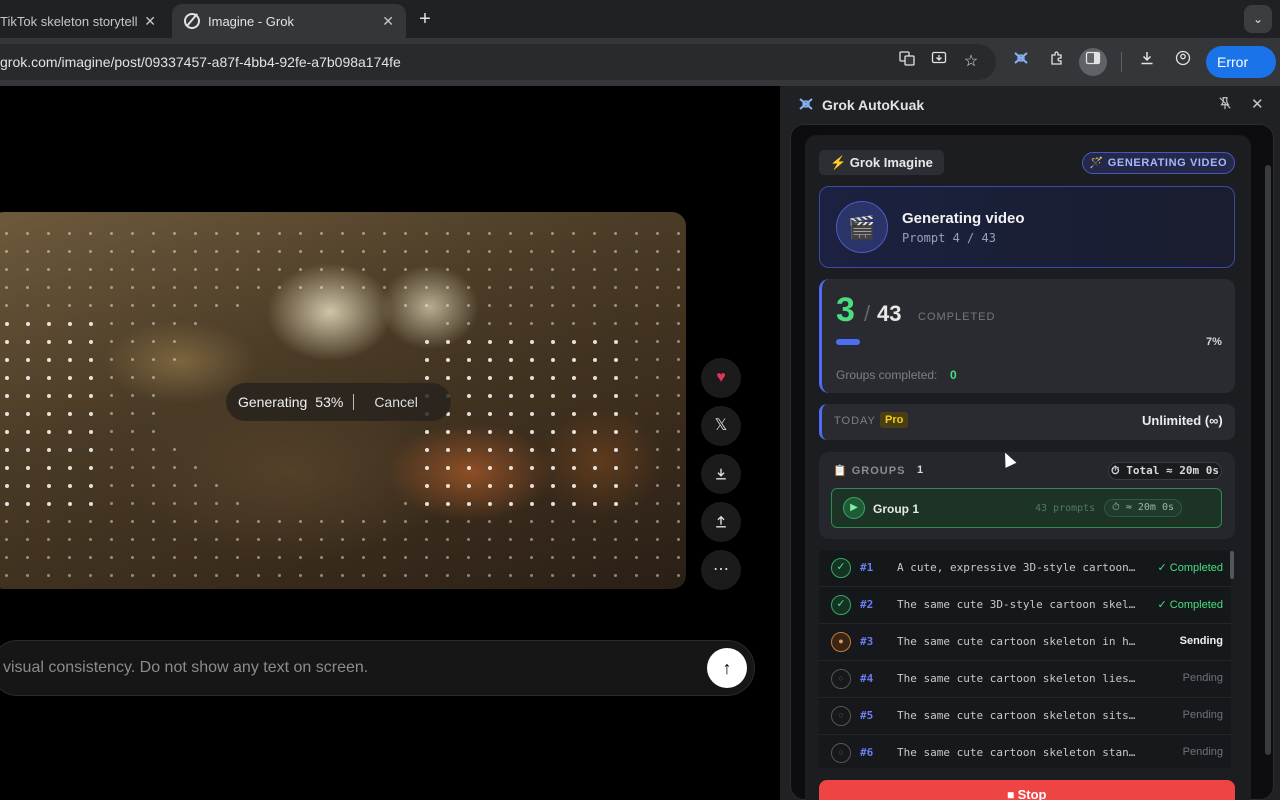 The width and height of the screenshot is (1280, 800). What do you see at coordinates (894, 420) in the screenshot?
I see `pro-badge: Pro` at bounding box center [894, 420].